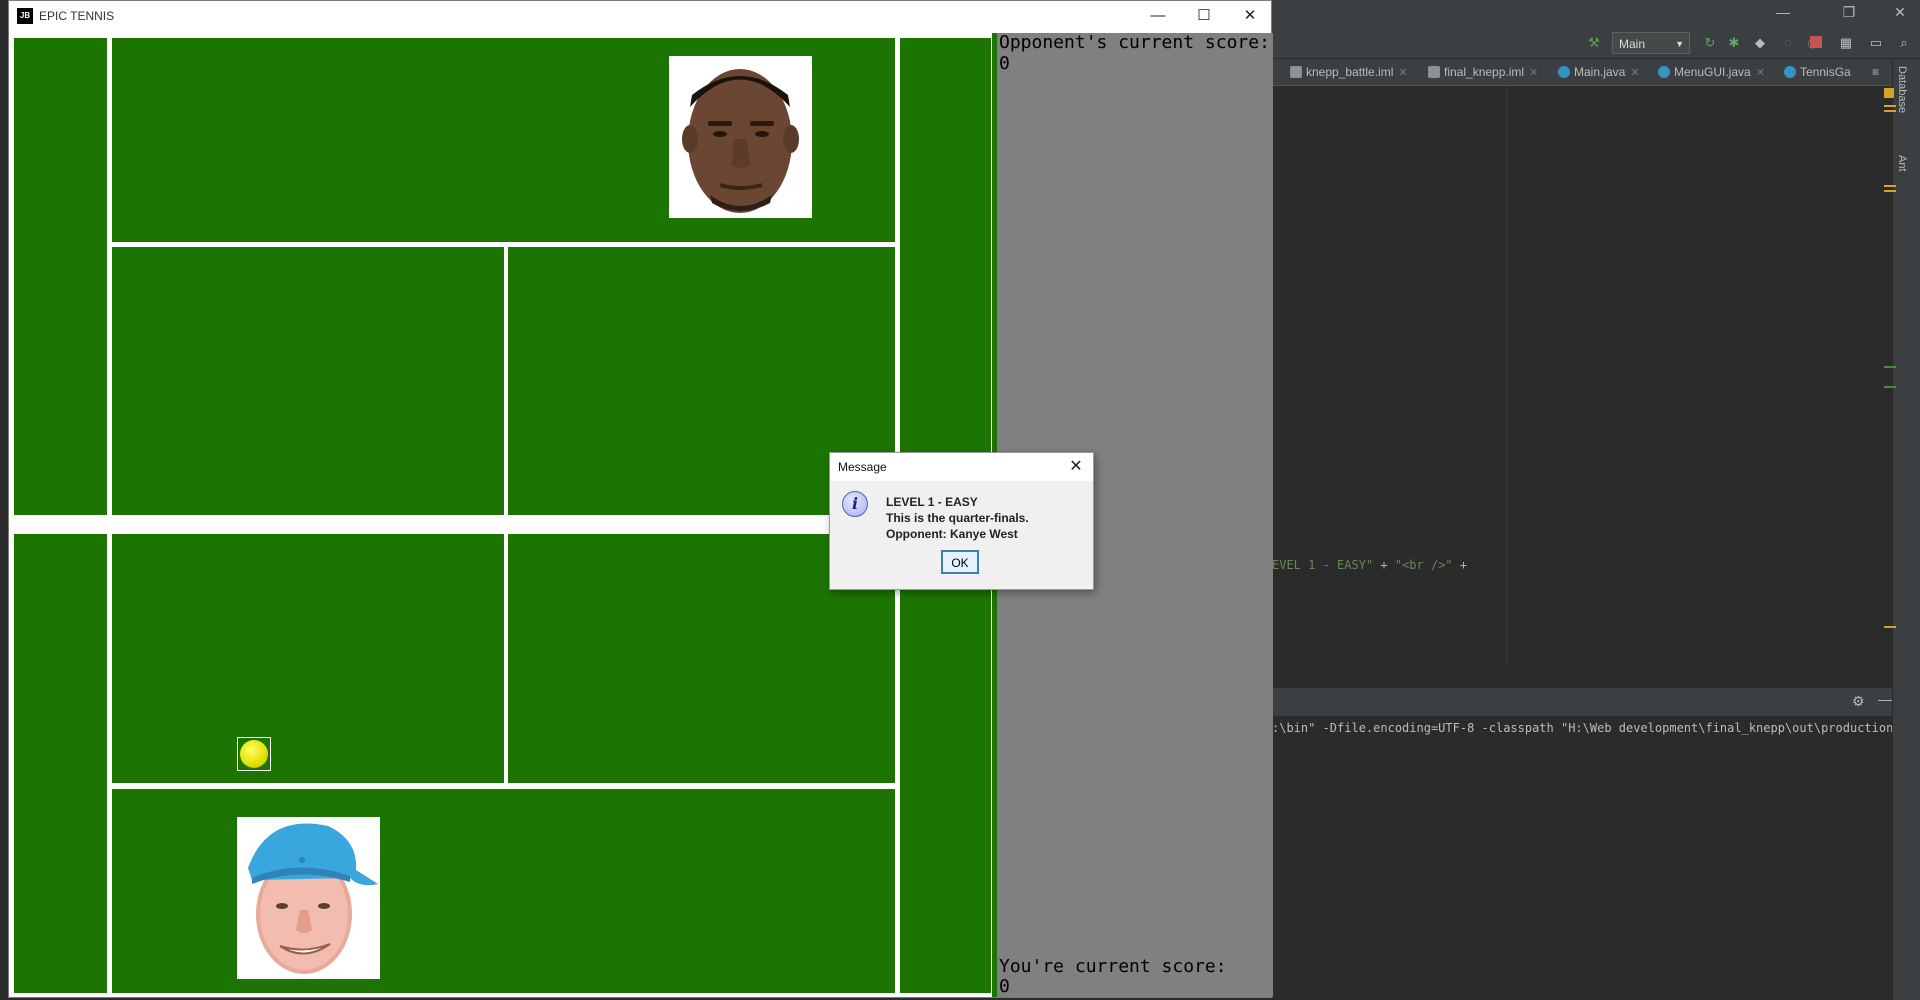  I want to click on player-score-label: You're current score:, so click(1113, 966).